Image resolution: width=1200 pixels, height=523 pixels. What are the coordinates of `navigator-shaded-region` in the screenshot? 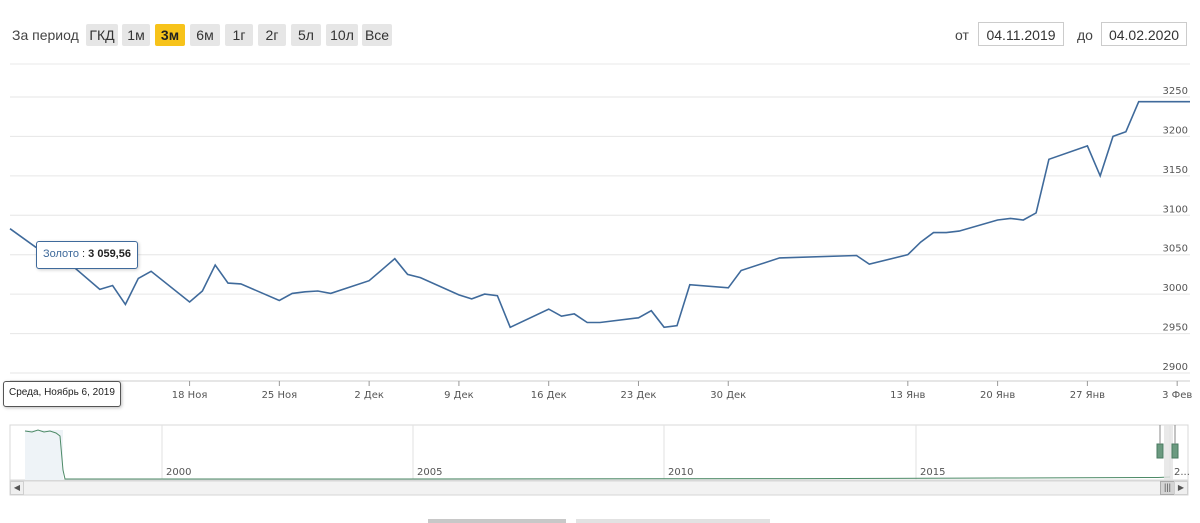 It's located at (44, 455).